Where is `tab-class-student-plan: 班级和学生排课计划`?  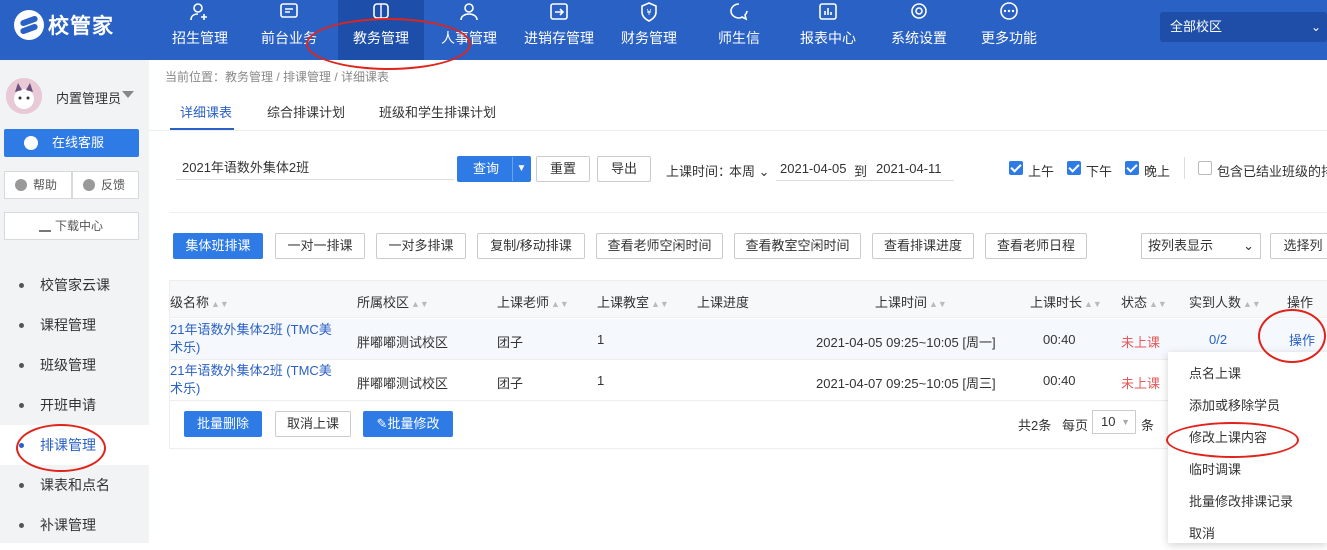 tab-class-student-plan: 班级和学生排课计划 is located at coordinates (437, 111).